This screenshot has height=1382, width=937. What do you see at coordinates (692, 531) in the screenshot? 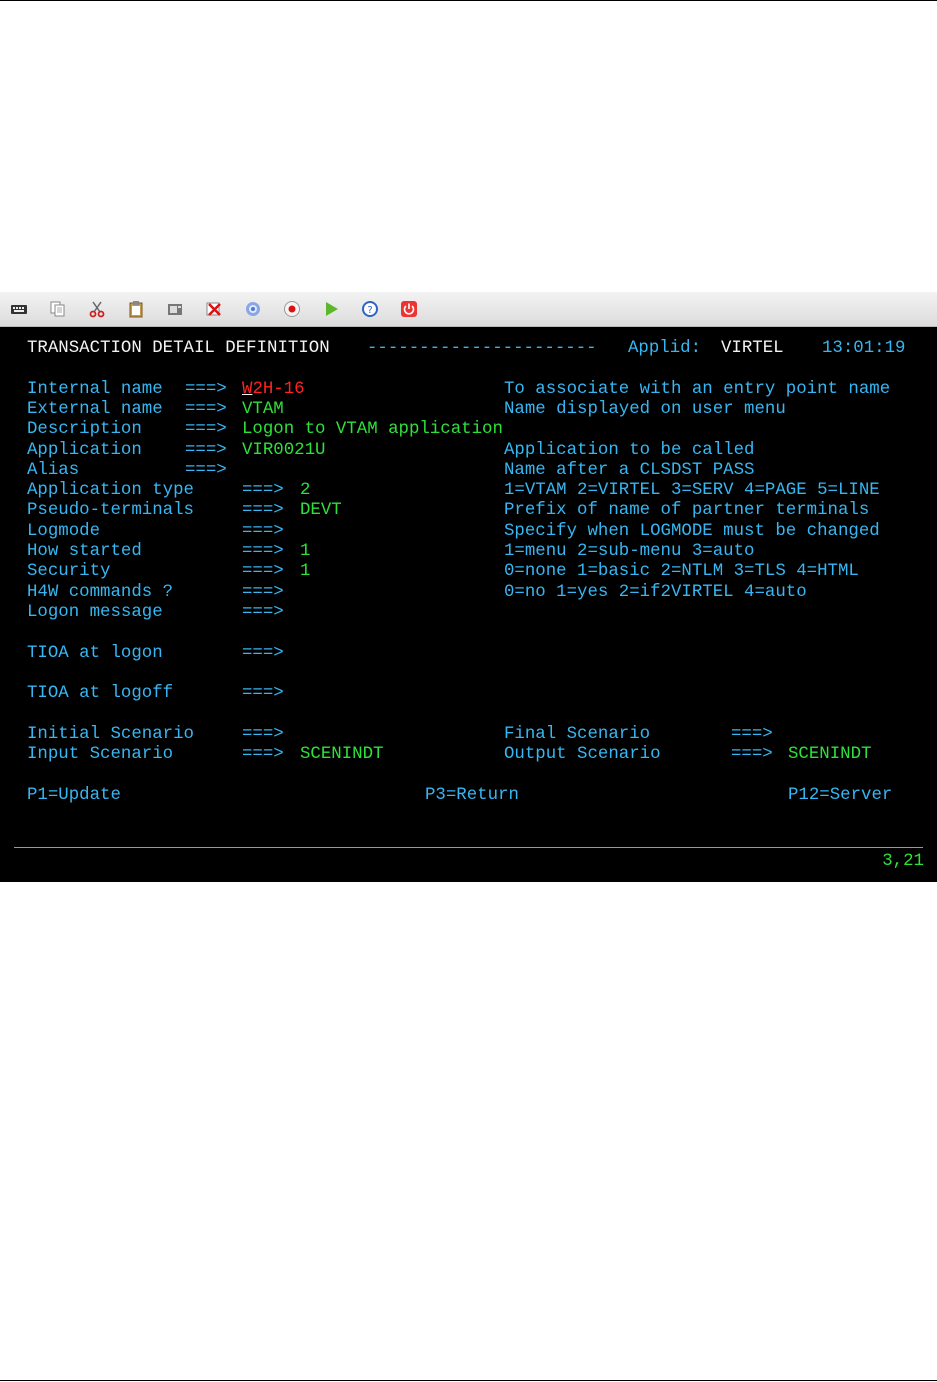
I see `help-logmode: Specify when LOGMODE must be changed` at bounding box center [692, 531].